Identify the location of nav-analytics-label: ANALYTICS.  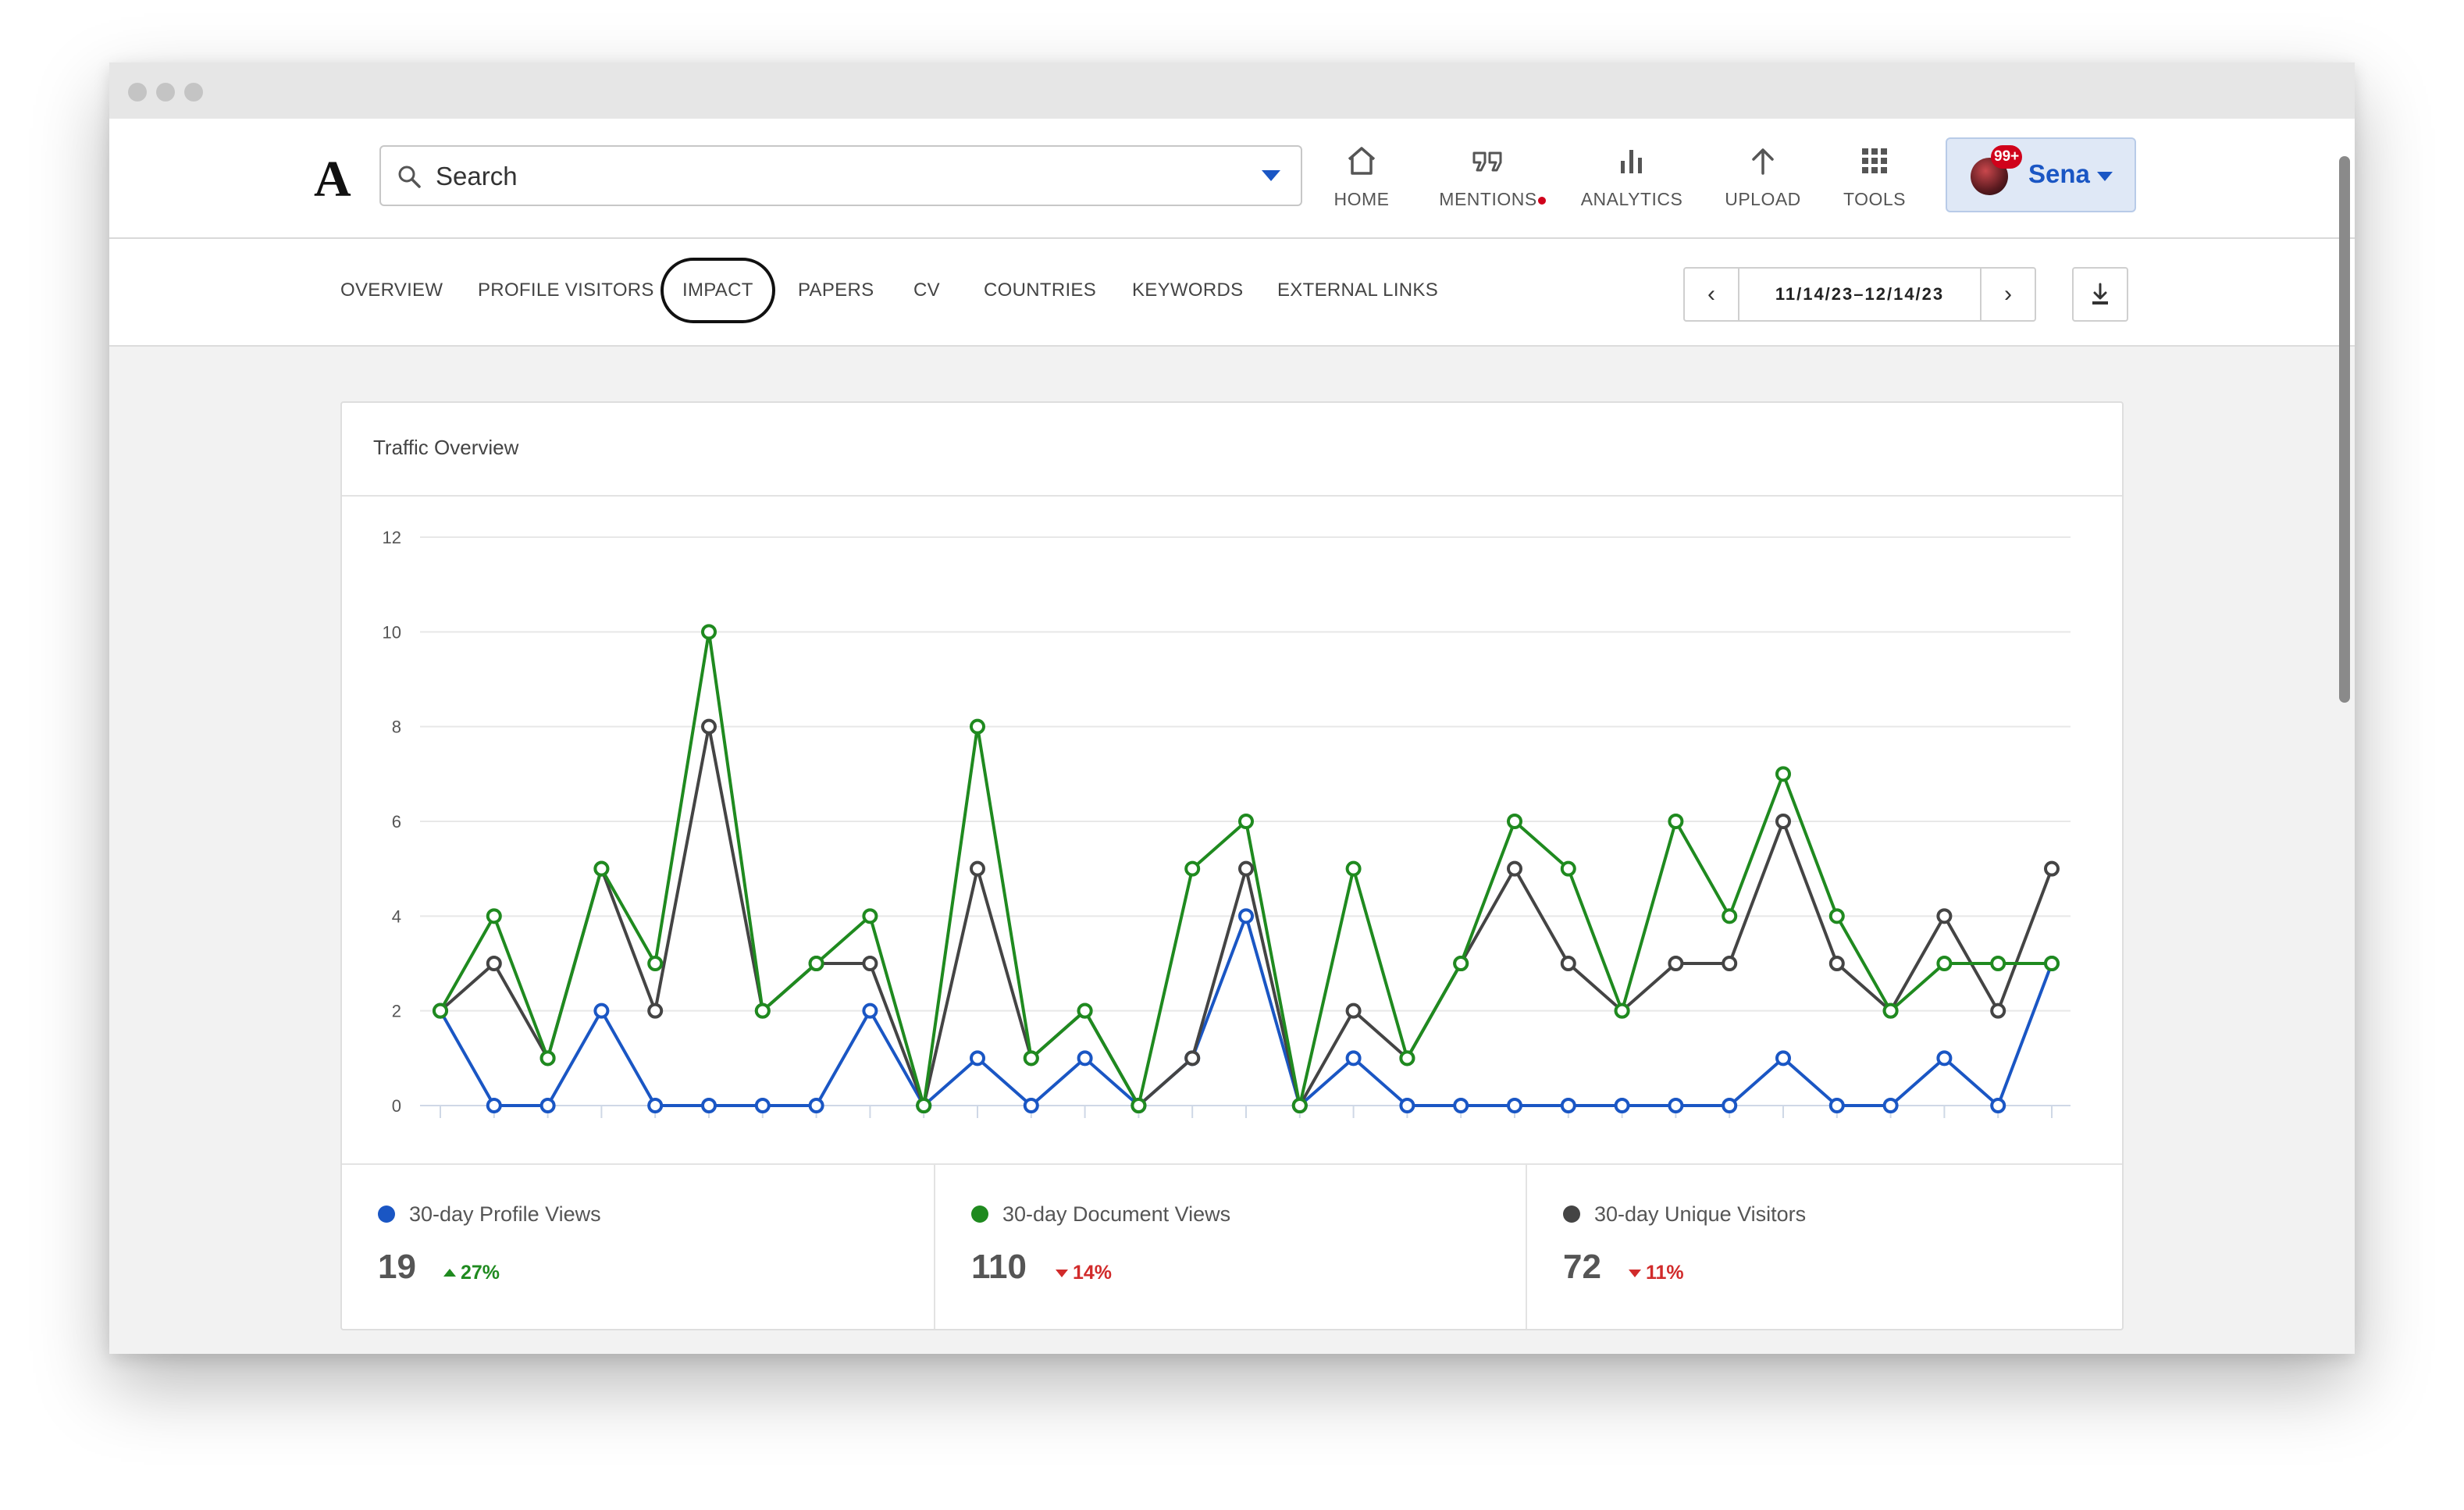
(1632, 199).